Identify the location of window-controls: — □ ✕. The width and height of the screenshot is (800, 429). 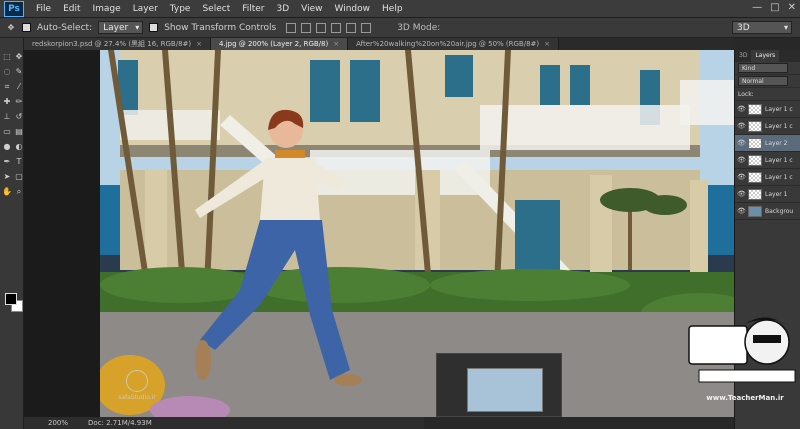
(774, 7).